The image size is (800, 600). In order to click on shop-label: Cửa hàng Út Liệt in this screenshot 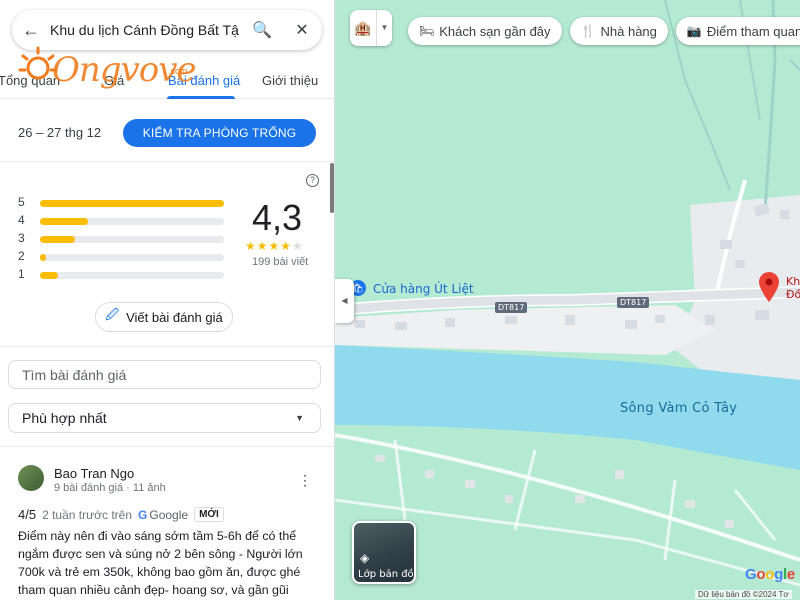, I will do `click(423, 289)`.